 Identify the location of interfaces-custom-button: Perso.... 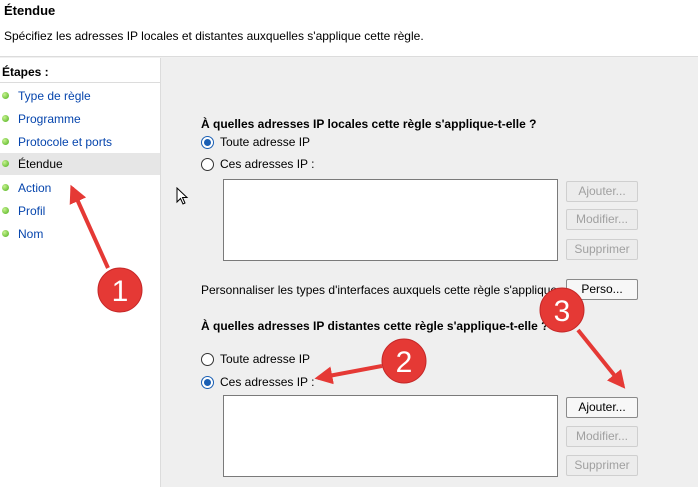
(602, 289).